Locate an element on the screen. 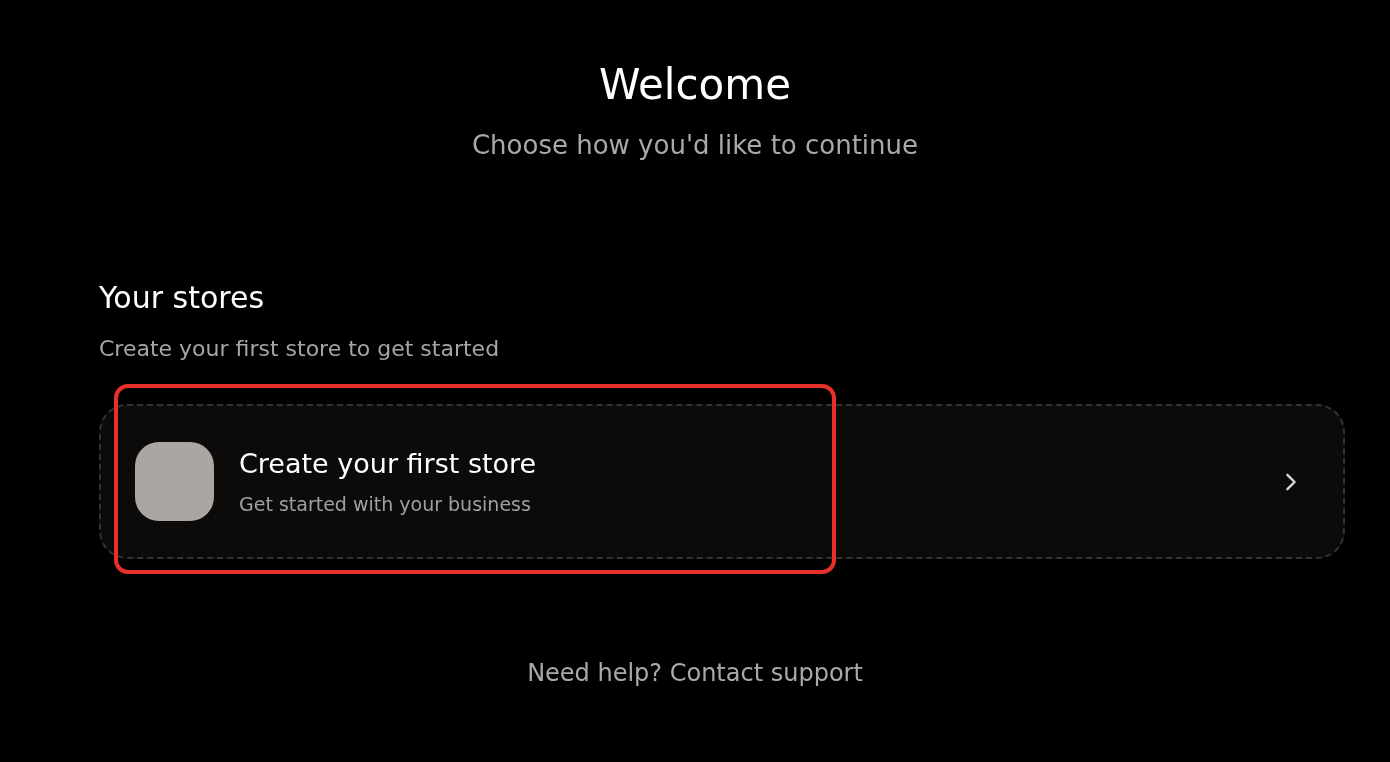 The width and height of the screenshot is (1390, 762). page-title: Welcome is located at coordinates (695, 85).